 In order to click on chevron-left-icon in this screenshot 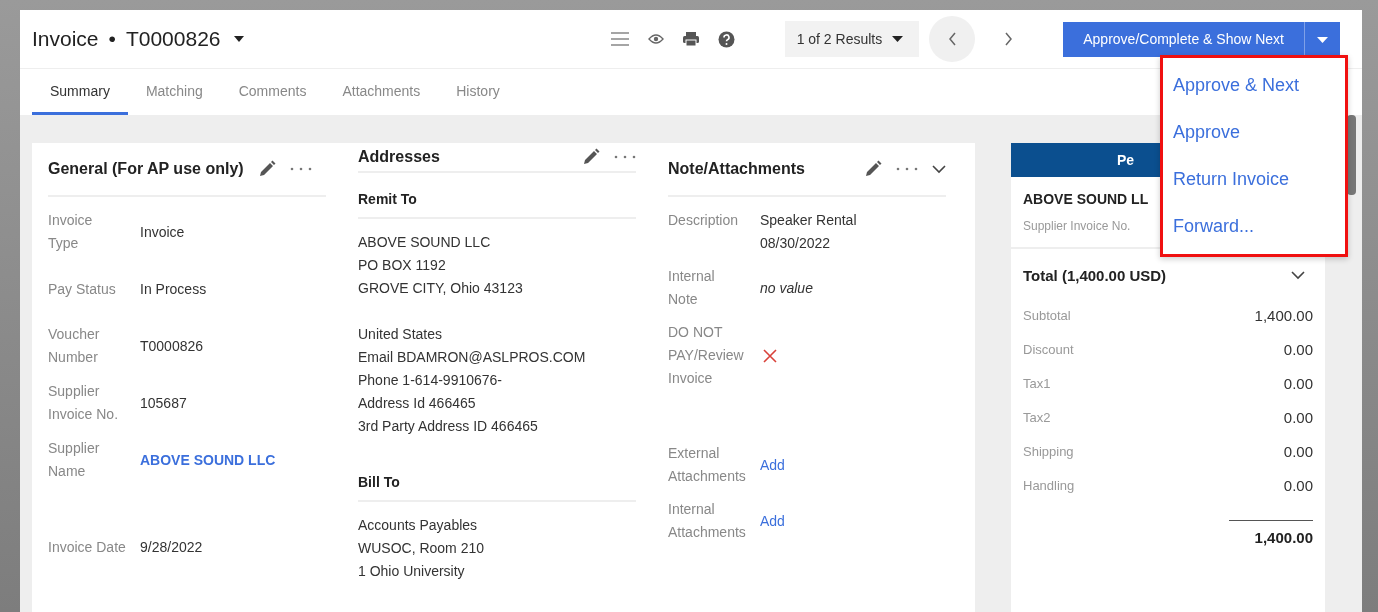, I will do `click(952, 39)`.